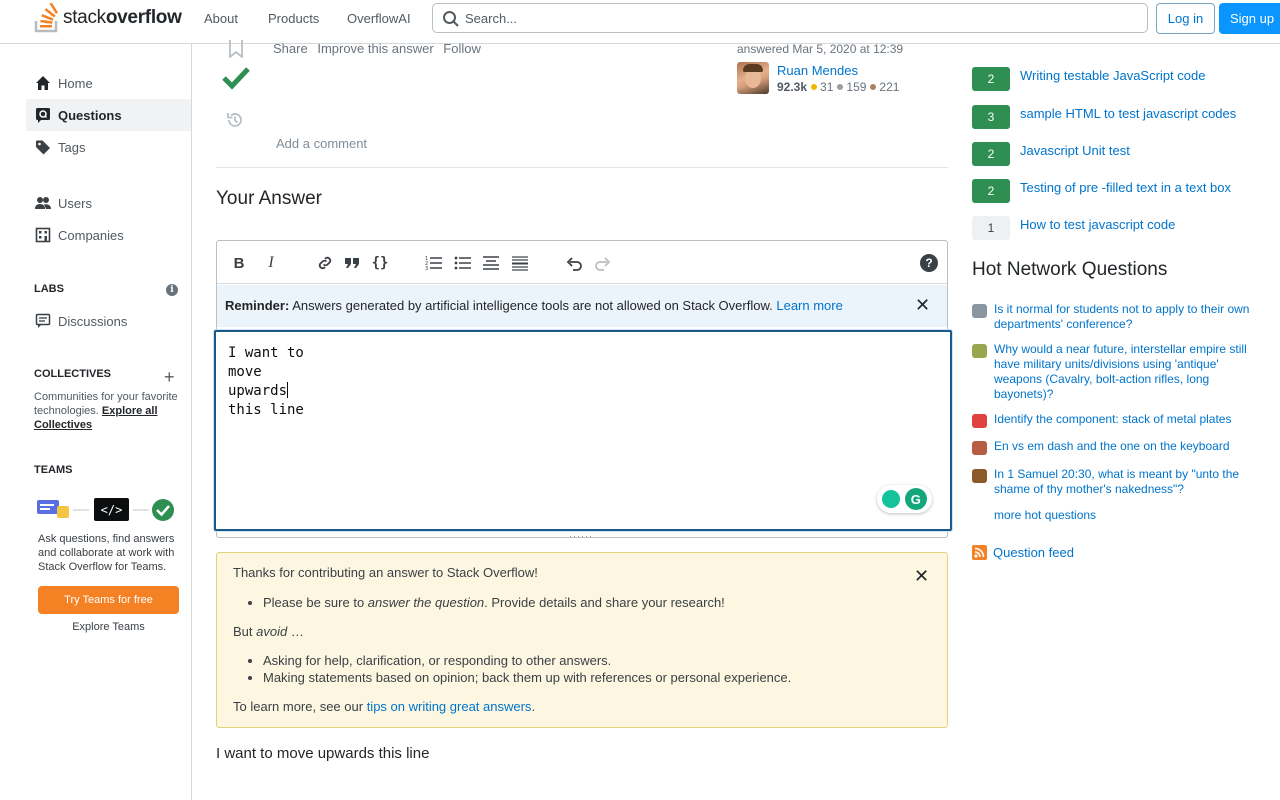  What do you see at coordinates (603, 263) in the screenshot?
I see `redo-icon` at bounding box center [603, 263].